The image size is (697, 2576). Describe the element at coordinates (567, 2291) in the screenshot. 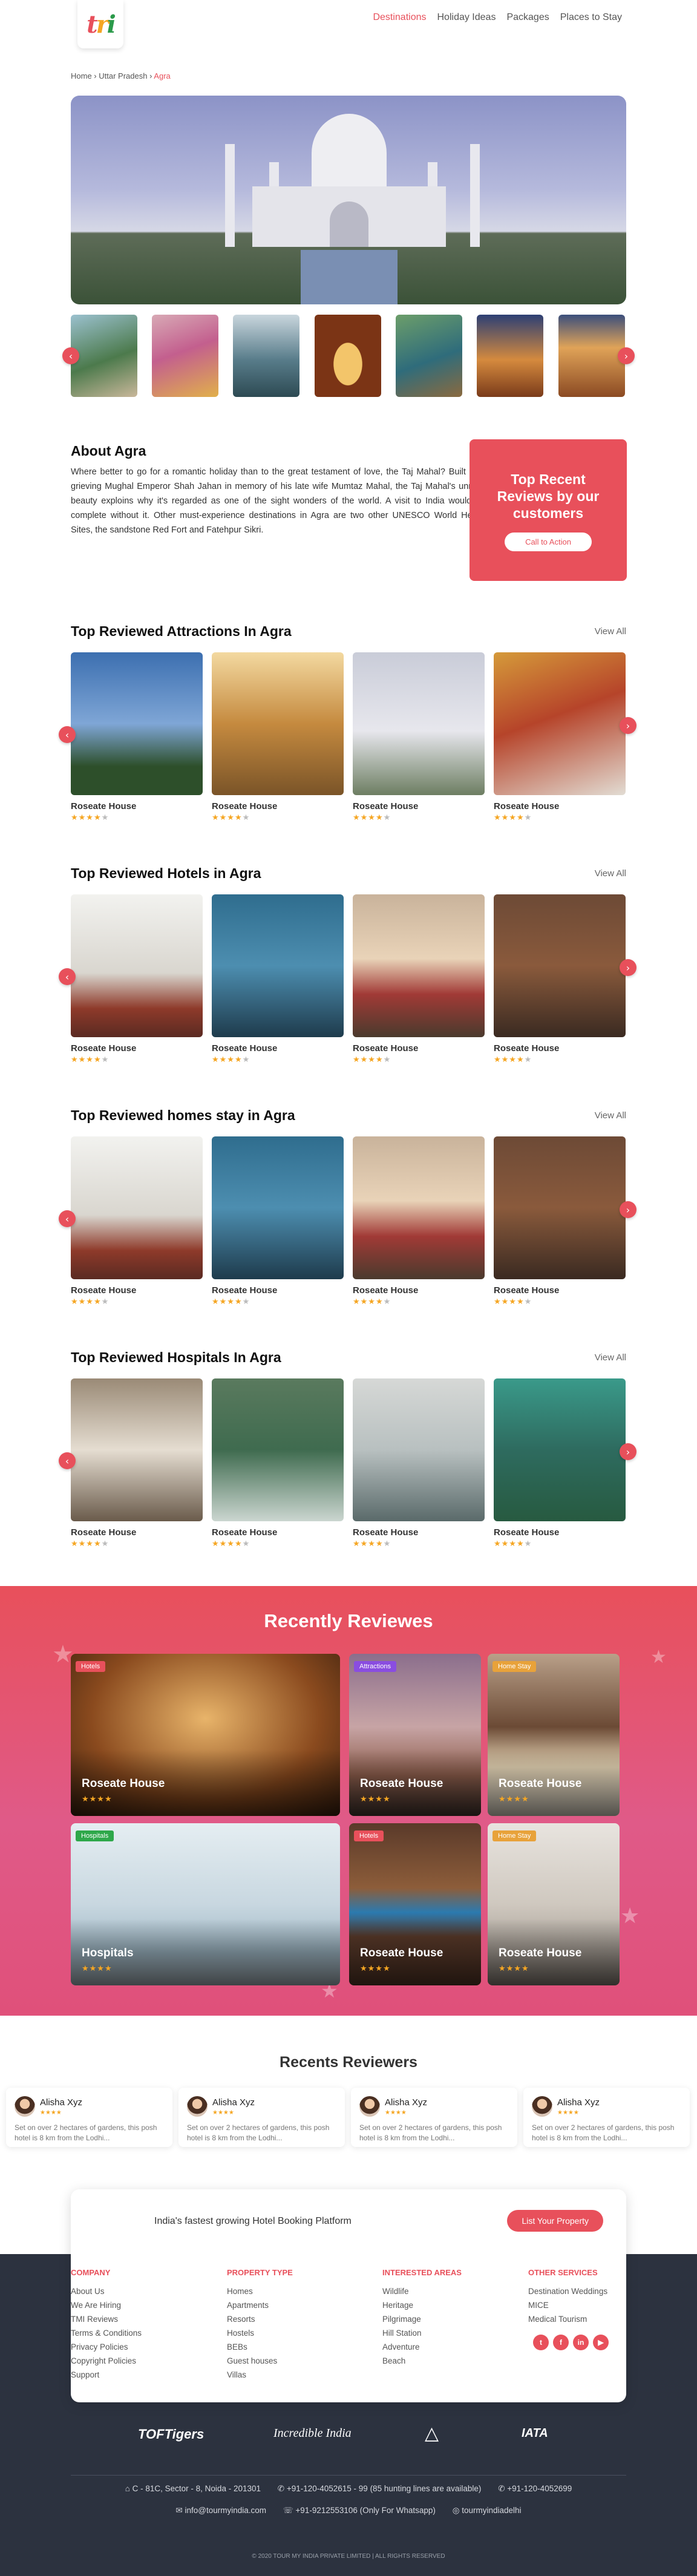

I see `footer-link: Destination Weddings` at that location.